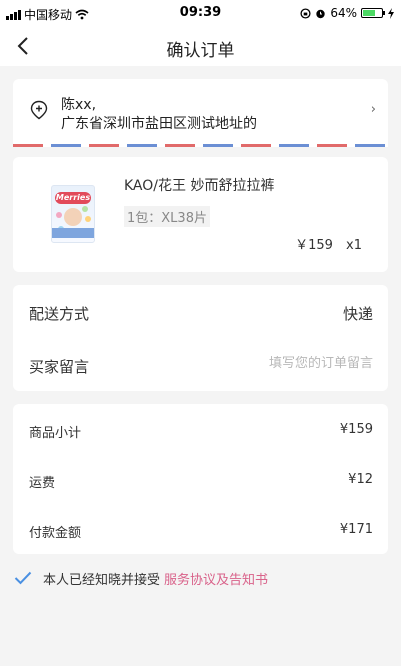 This screenshot has width=401, height=666. What do you see at coordinates (354, 245) in the screenshot?
I see `product-quantity: x1` at bounding box center [354, 245].